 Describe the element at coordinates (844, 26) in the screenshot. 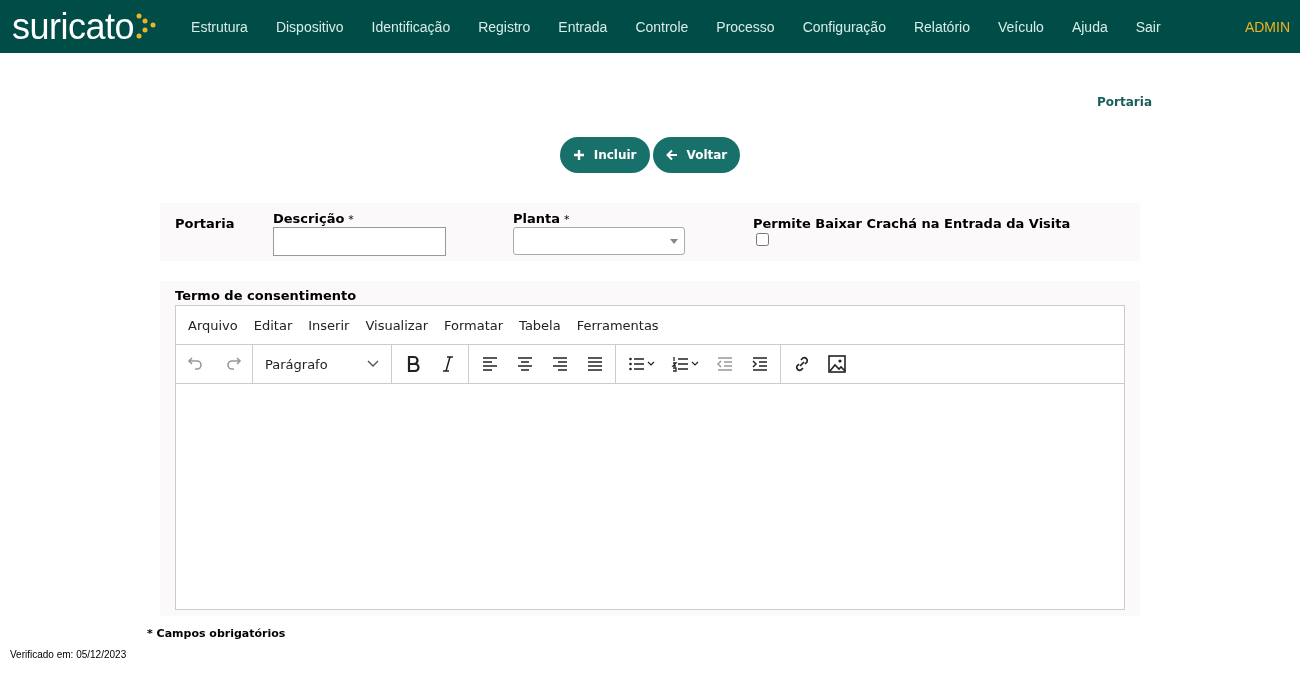

I see `nav-link: Configuração` at that location.